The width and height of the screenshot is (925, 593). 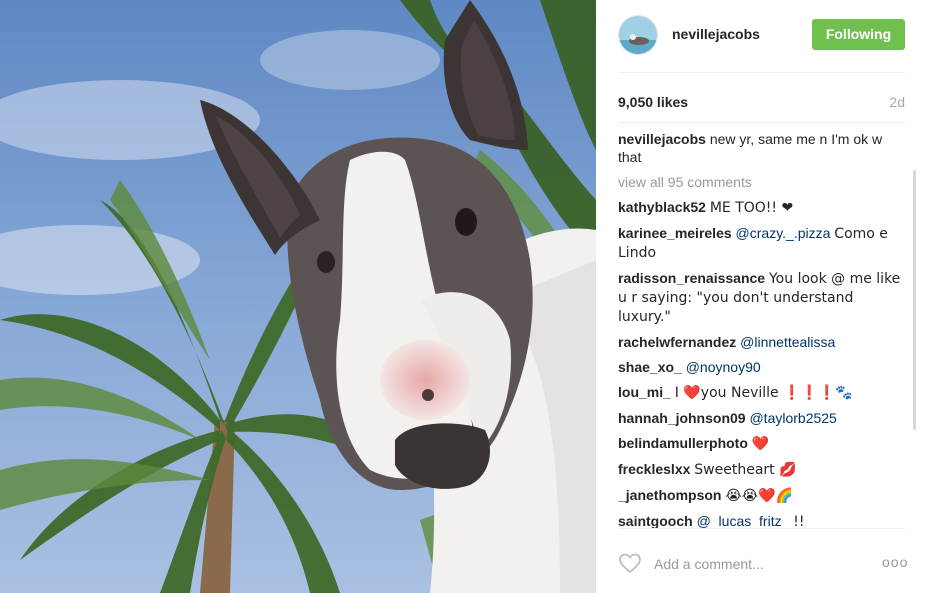 I want to click on comment-item: freckleslxx Sweetheart 💋, so click(x=761, y=469).